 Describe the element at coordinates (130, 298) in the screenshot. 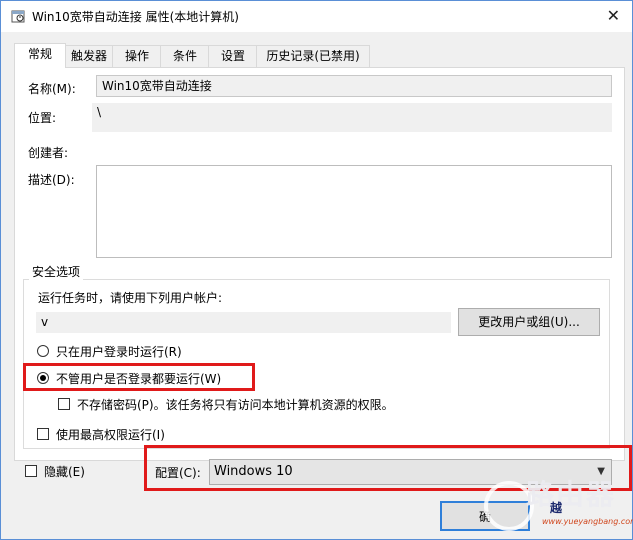

I see `run-as-prompt: 运行任务时，请使用下列用户帐户:` at that location.